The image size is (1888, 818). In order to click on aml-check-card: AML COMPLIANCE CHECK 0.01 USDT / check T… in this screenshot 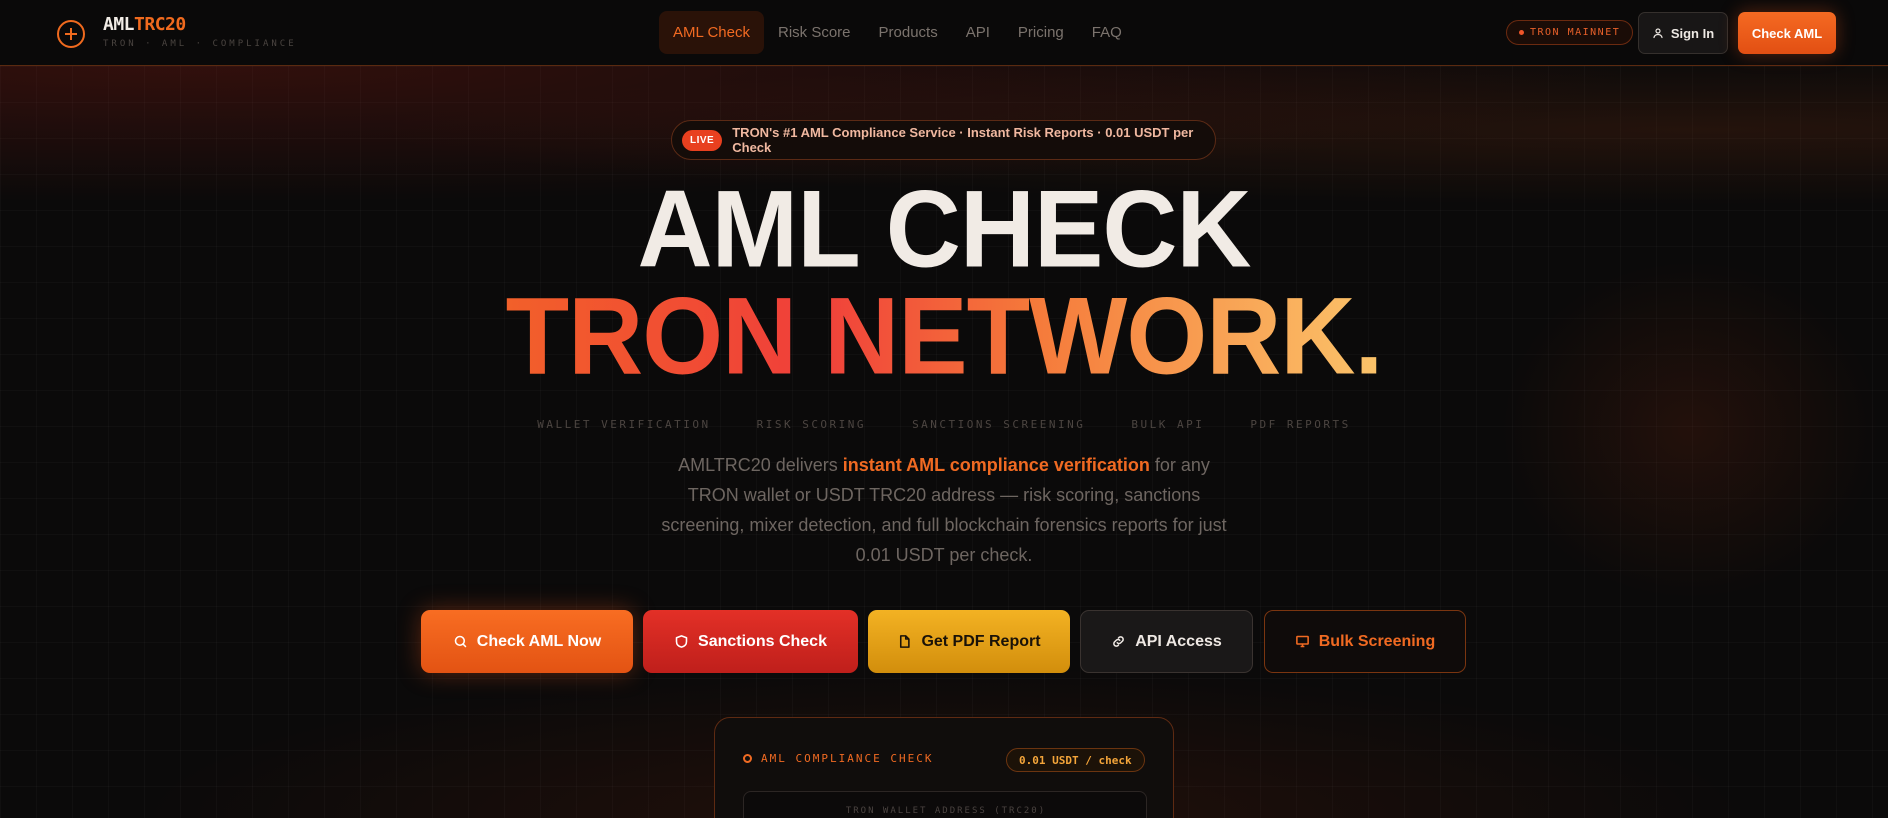, I will do `click(944, 767)`.